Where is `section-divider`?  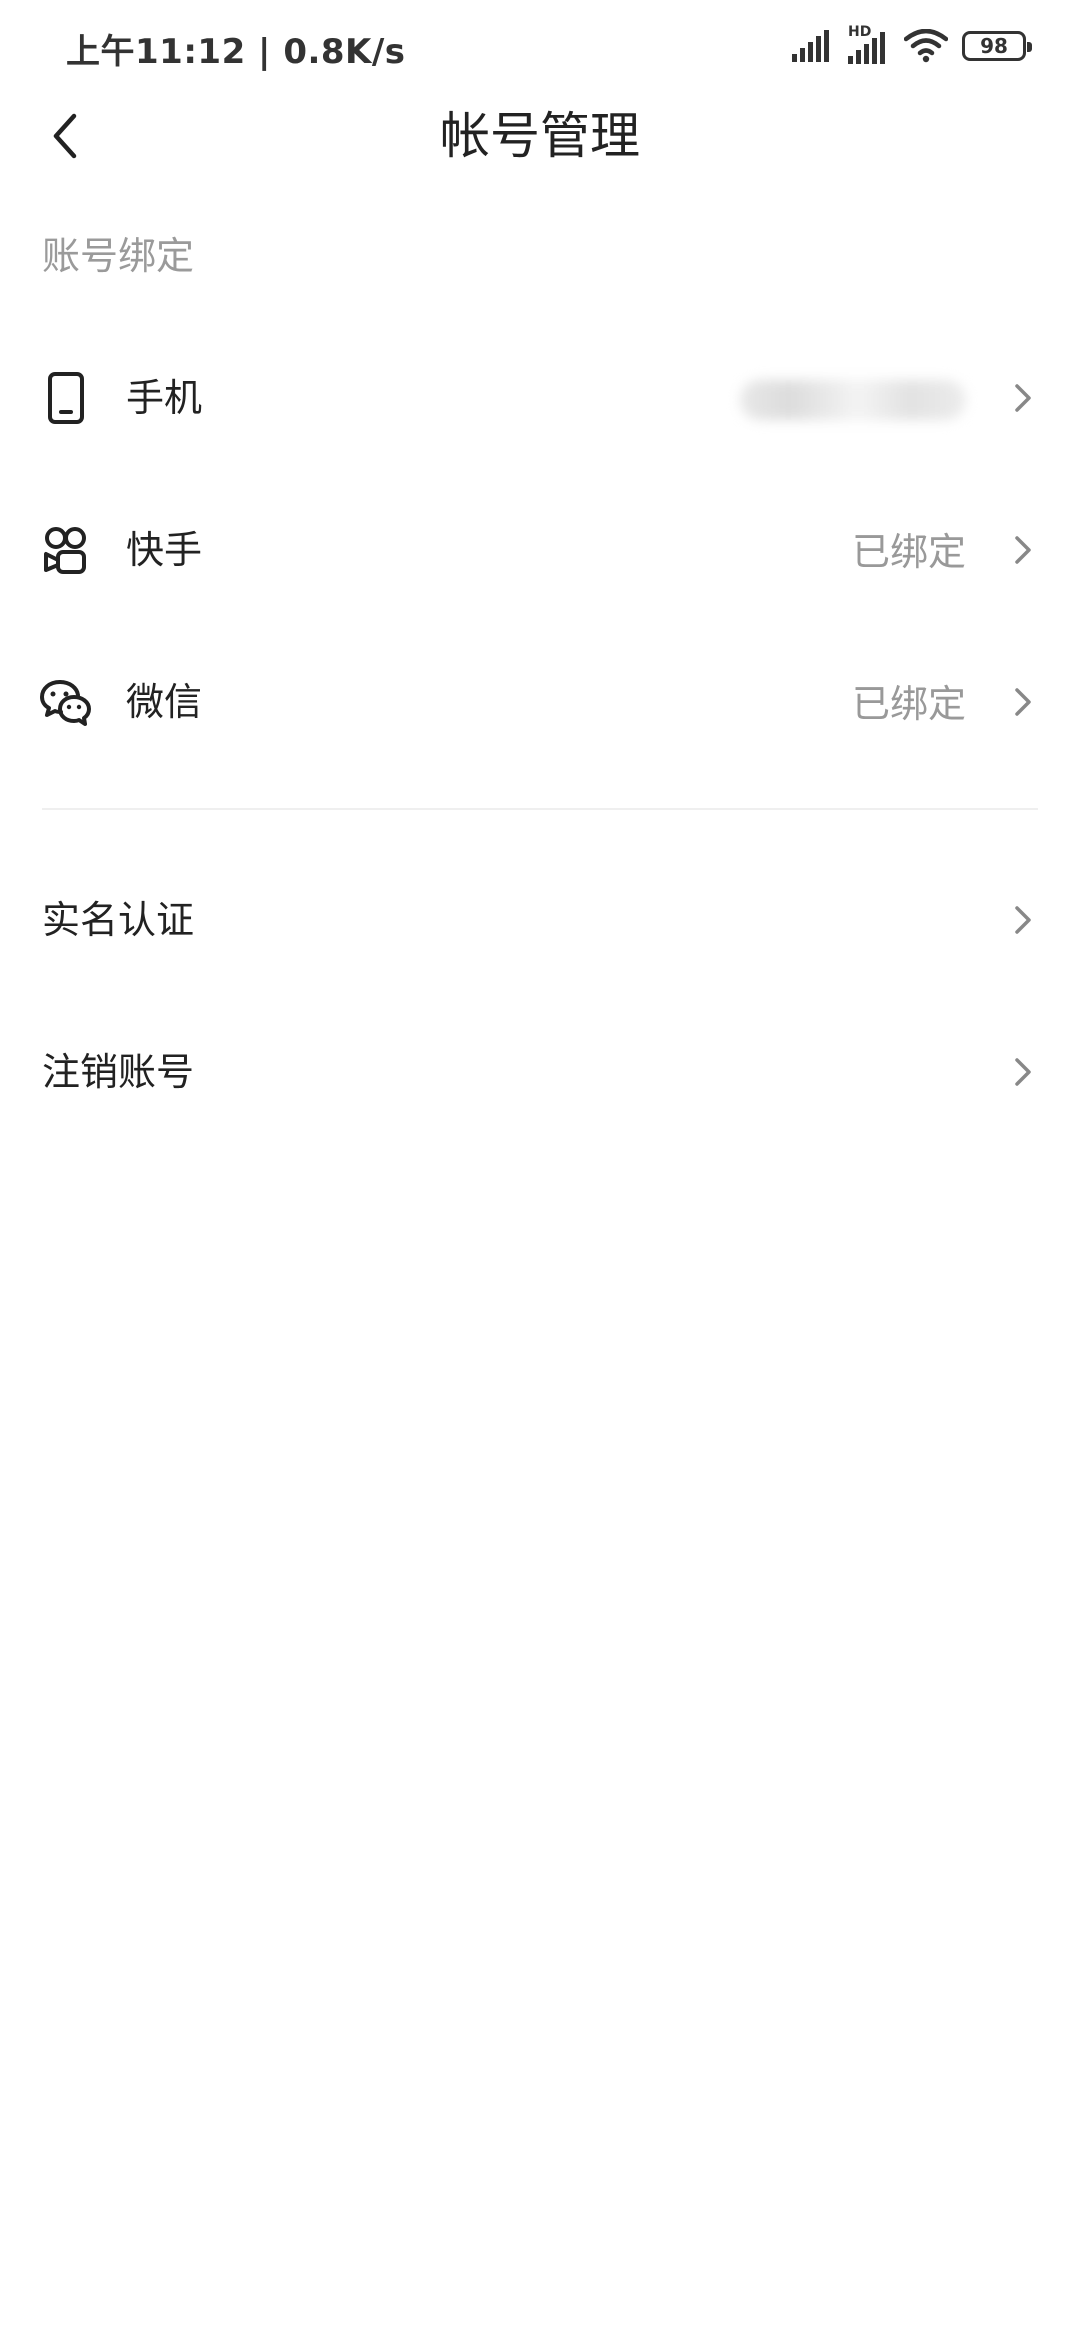
section-divider is located at coordinates (540, 809).